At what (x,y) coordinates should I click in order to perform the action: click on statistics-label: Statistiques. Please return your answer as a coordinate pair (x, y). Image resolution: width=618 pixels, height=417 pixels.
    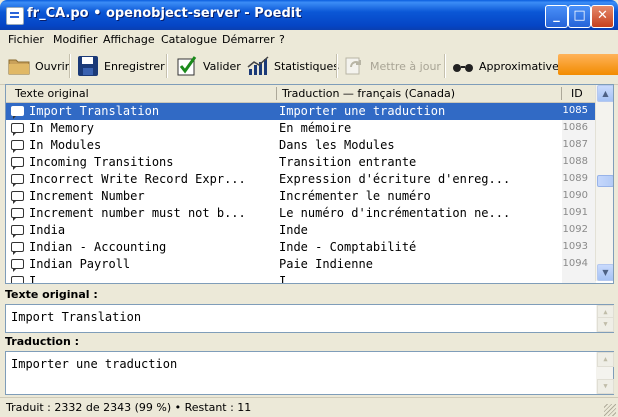
    Looking at the image, I should click on (306, 66).